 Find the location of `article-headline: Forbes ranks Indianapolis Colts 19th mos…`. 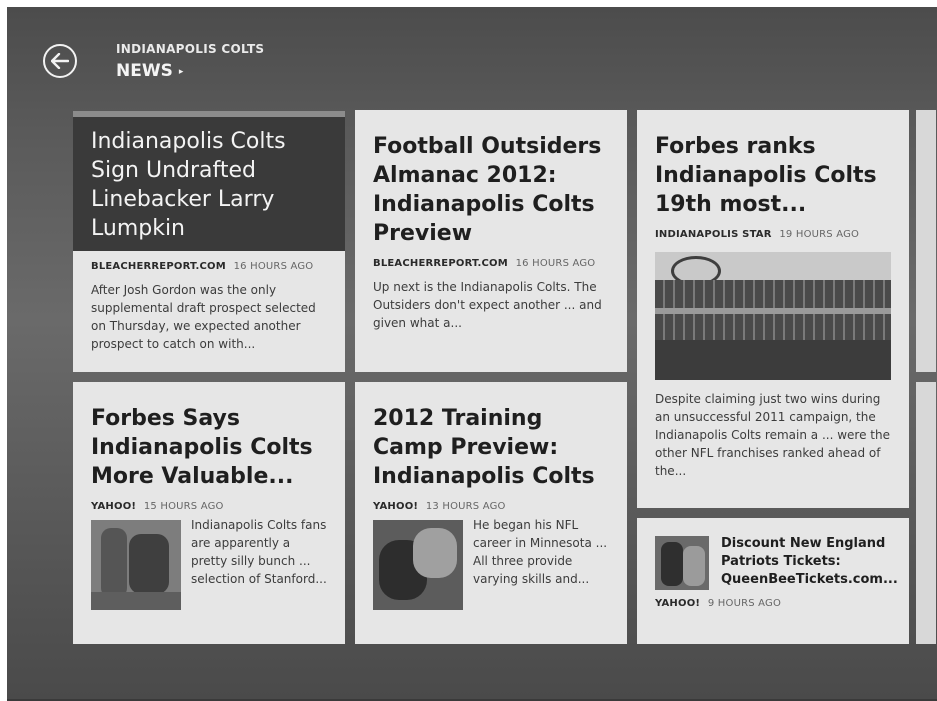

article-headline: Forbes ranks Indianapolis Colts 19th mos… is located at coordinates (766, 175).